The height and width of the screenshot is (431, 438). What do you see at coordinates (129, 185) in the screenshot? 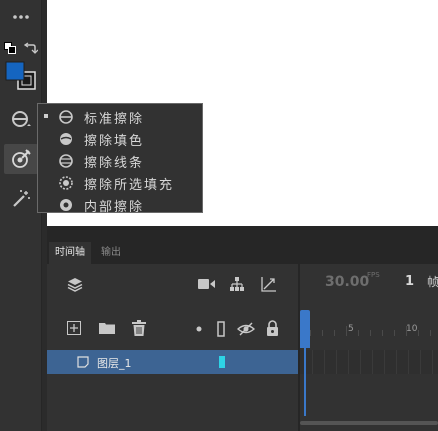
I see `menu-item-label: 擦除所选填充` at bounding box center [129, 185].